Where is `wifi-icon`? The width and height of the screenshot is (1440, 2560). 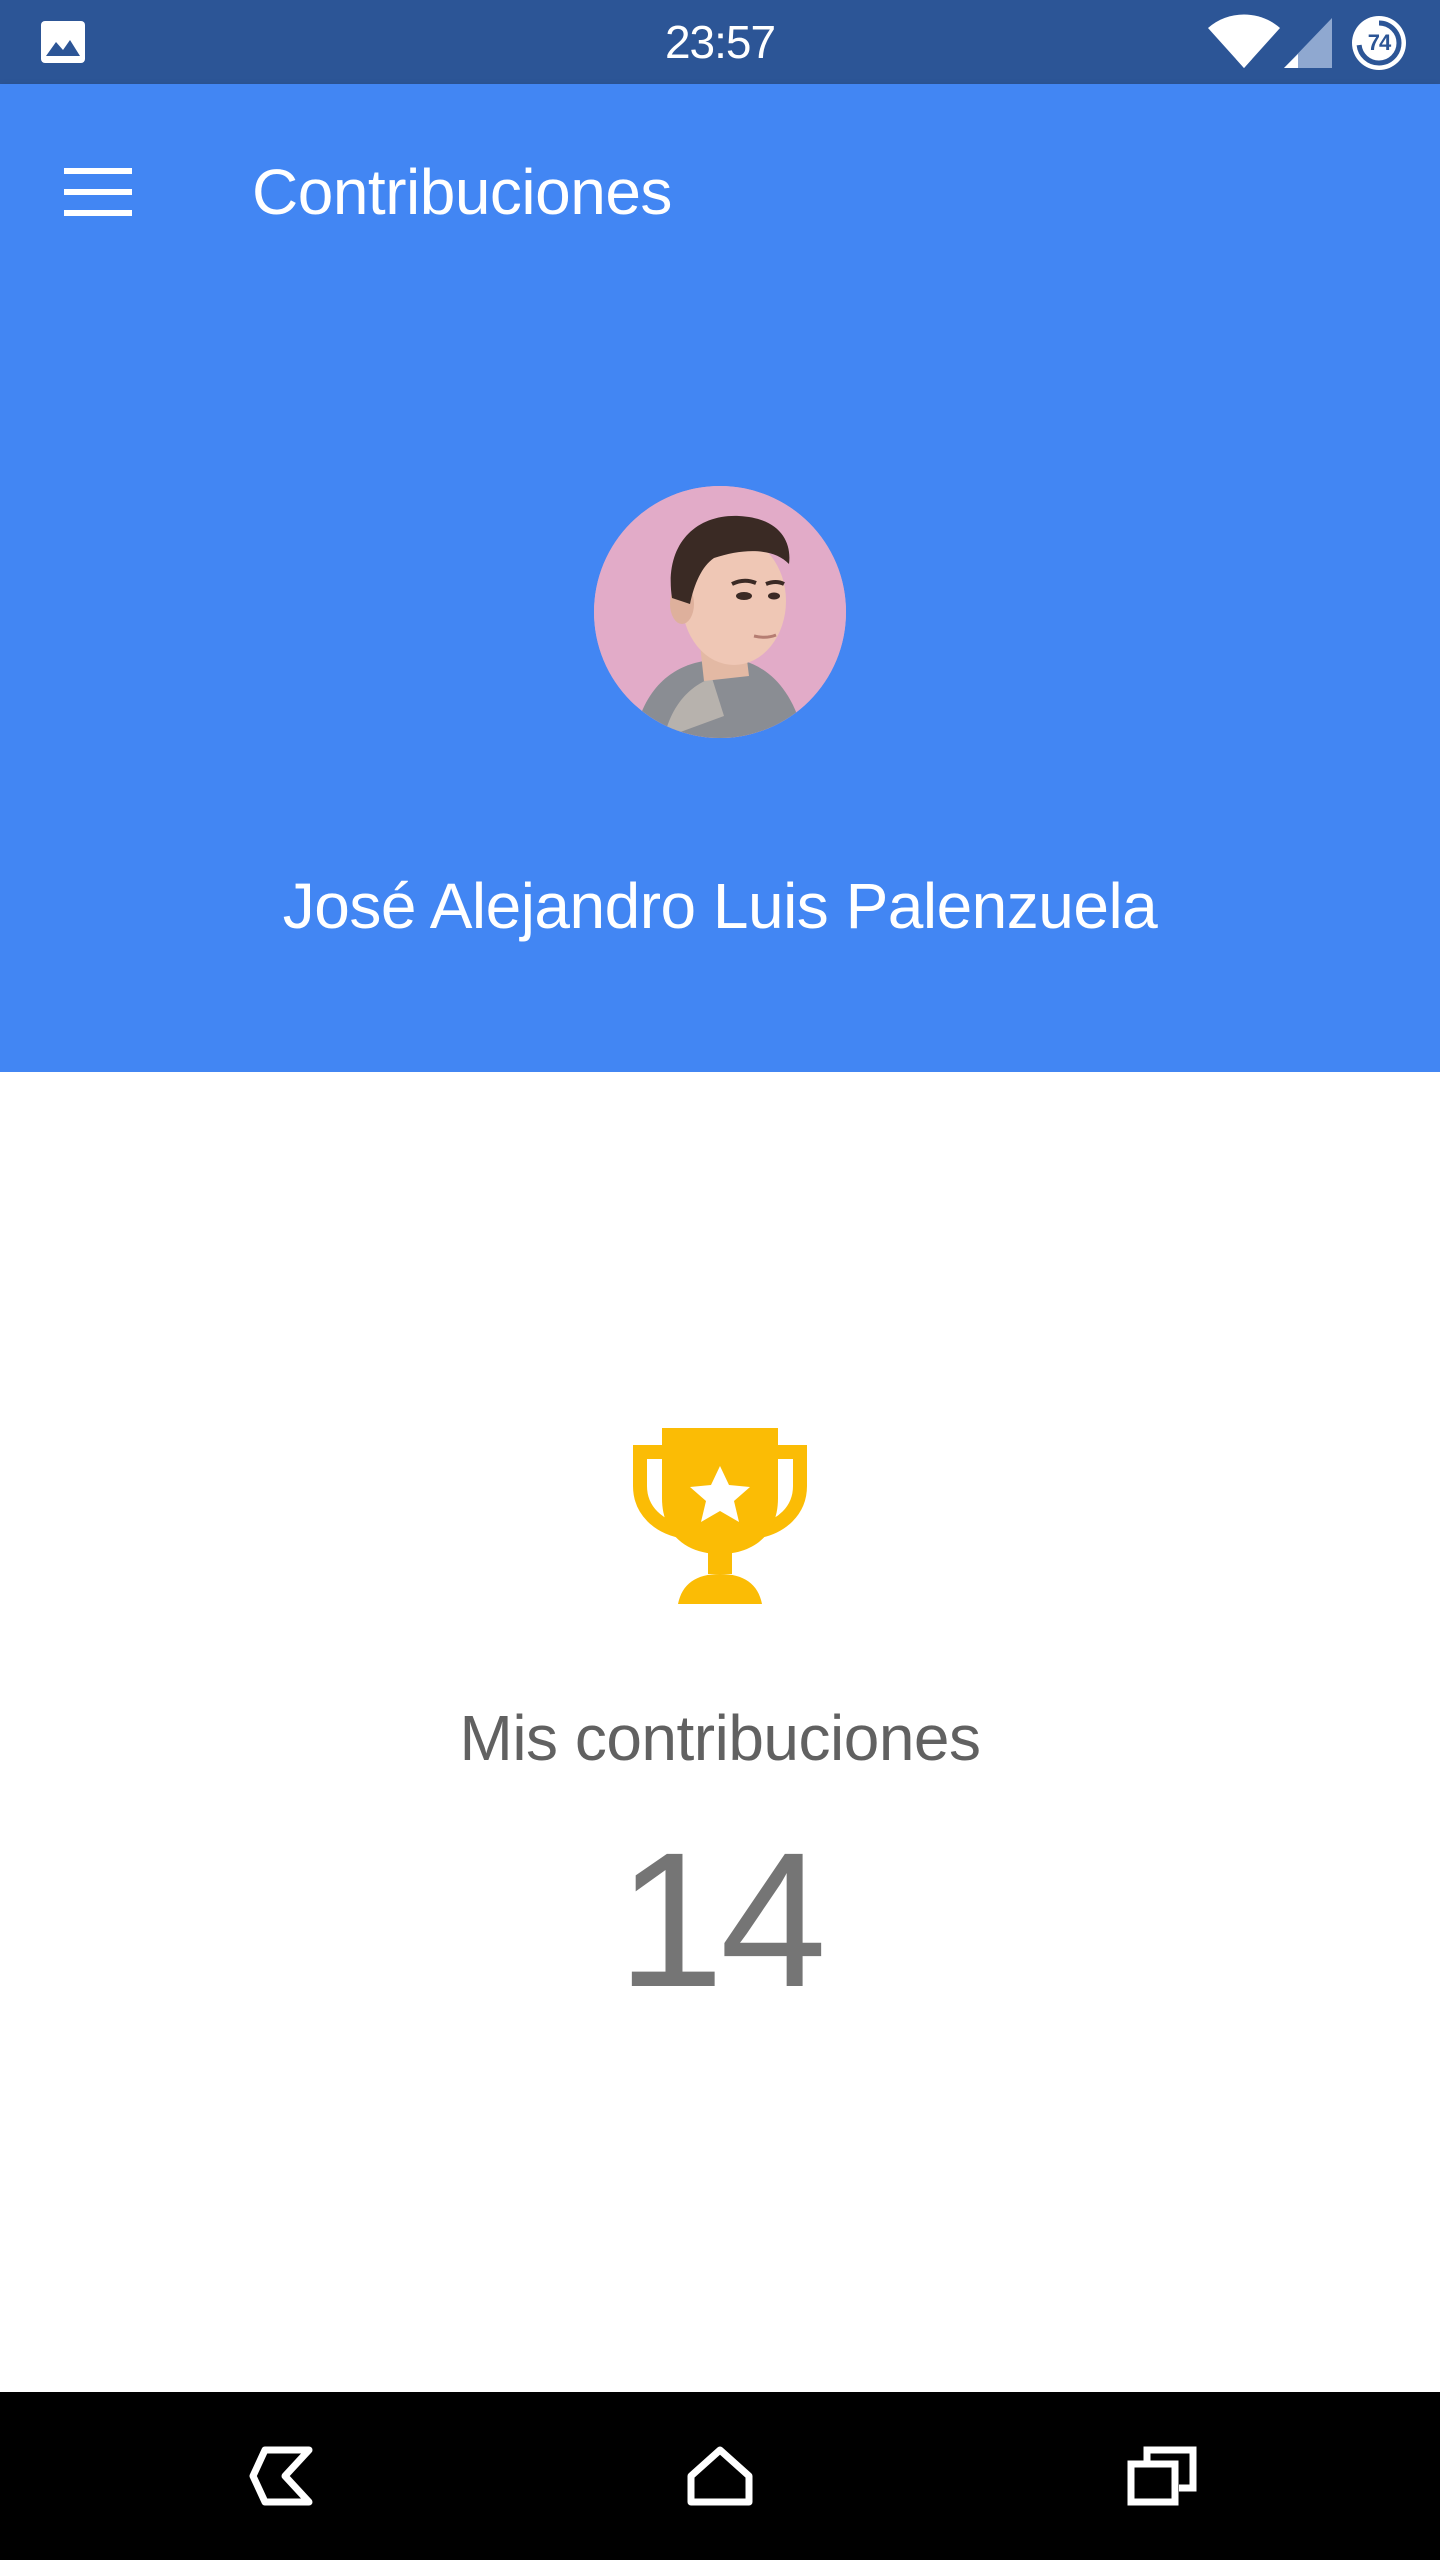
wifi-icon is located at coordinates (1244, 41).